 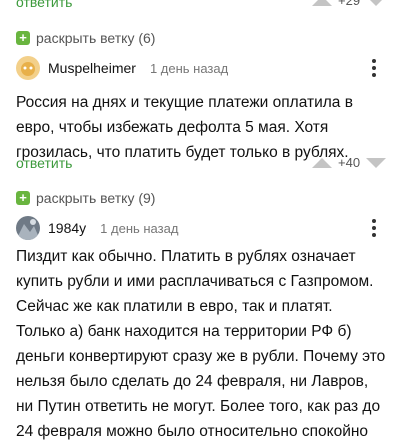 What do you see at coordinates (201, 228) in the screenshot?
I see `comment-header: 1984y 1 день назад` at bounding box center [201, 228].